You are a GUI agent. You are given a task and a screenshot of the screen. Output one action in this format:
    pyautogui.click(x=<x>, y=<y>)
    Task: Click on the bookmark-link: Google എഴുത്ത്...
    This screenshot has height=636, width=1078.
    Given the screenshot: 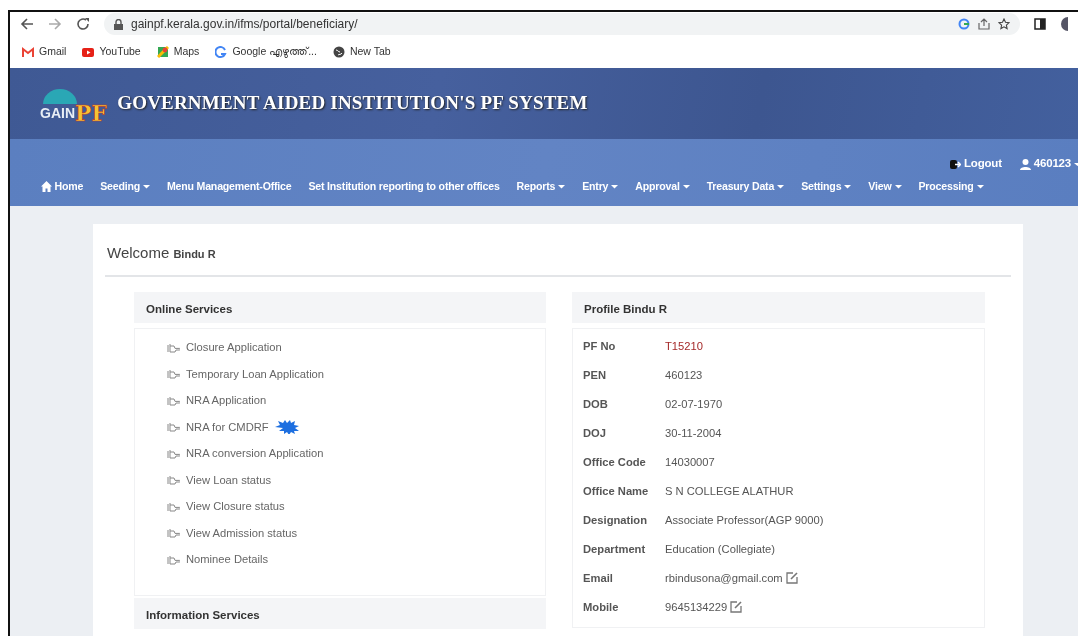 What is the action you would take?
    pyautogui.click(x=274, y=52)
    